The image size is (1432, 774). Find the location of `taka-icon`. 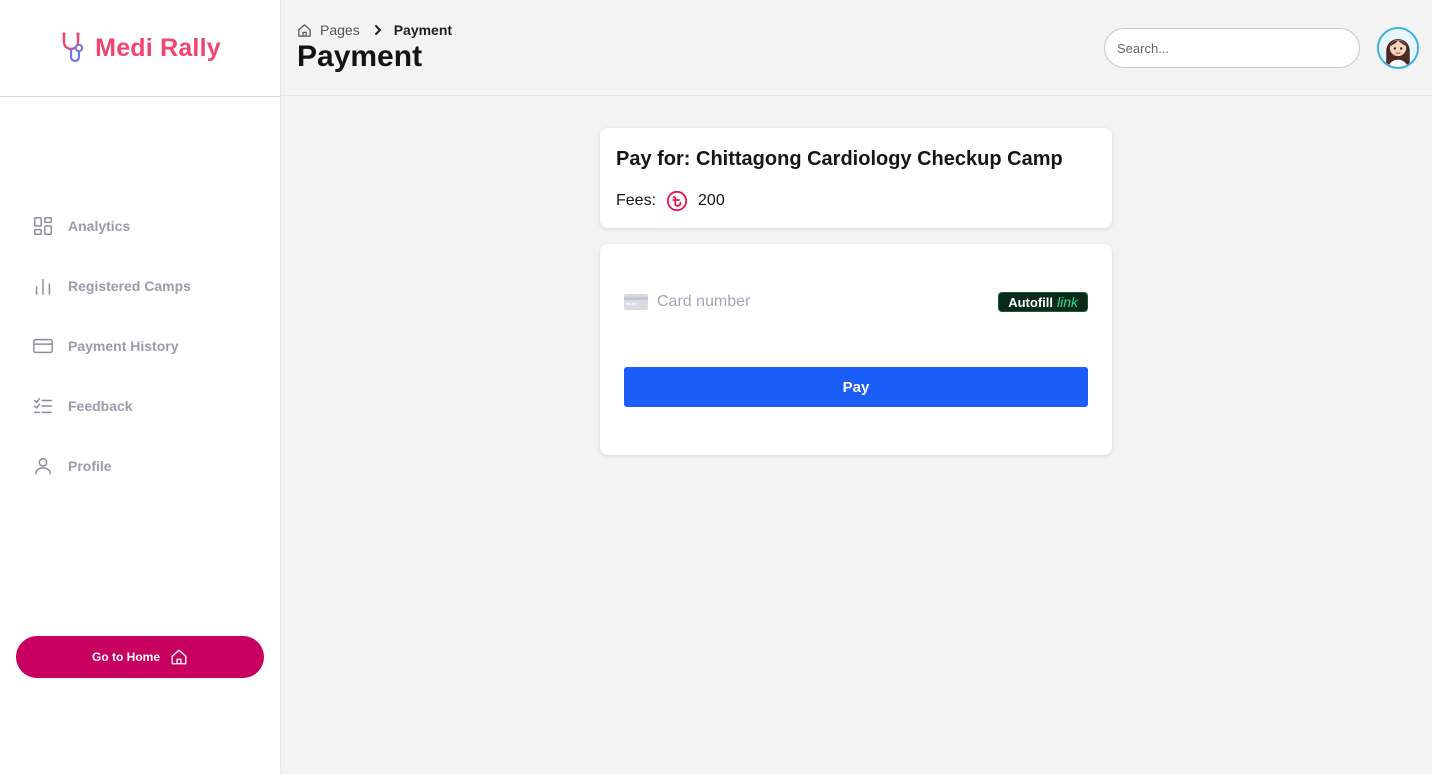

taka-icon is located at coordinates (677, 201).